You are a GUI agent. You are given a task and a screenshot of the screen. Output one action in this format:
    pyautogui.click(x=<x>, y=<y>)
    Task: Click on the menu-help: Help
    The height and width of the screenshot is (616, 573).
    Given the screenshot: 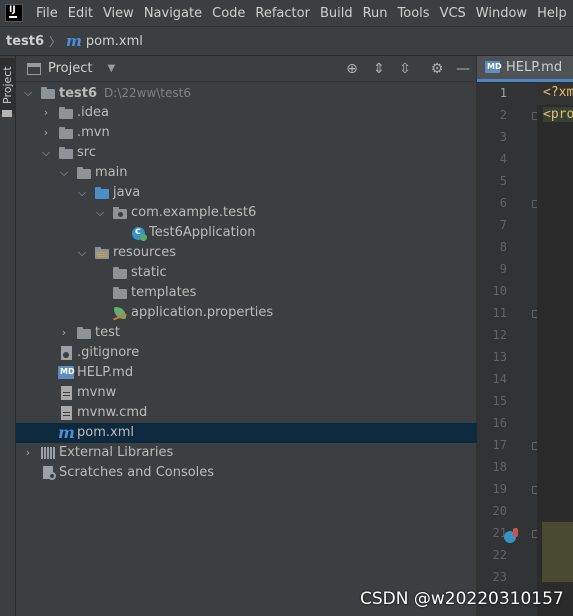 What is the action you would take?
    pyautogui.click(x=552, y=13)
    